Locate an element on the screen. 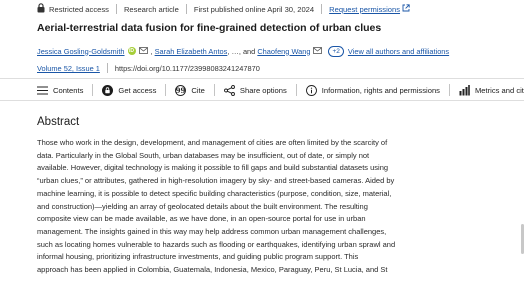 Image resolution: width=524 pixels, height=294 pixels. share-icon is located at coordinates (229, 90).